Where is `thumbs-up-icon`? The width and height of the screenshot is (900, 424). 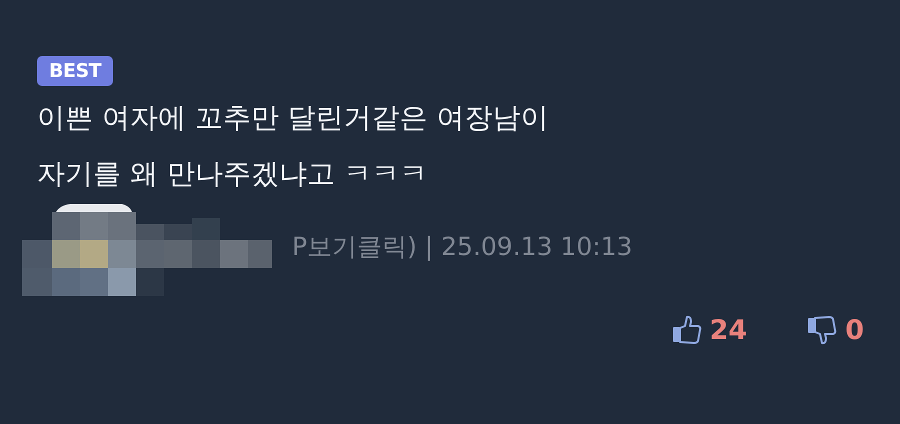 thumbs-up-icon is located at coordinates (687, 330).